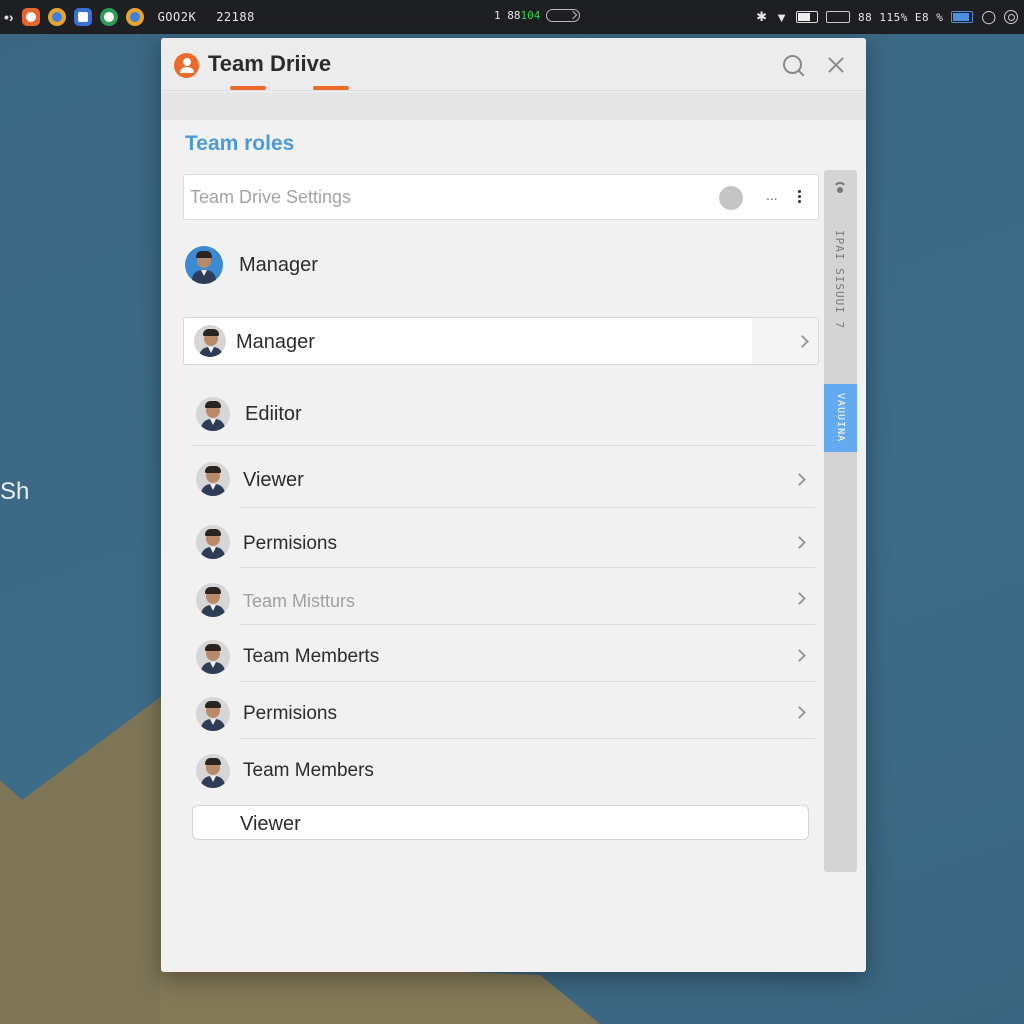 This screenshot has width=1024, height=1024. I want to click on battery-icon, so click(806, 17).